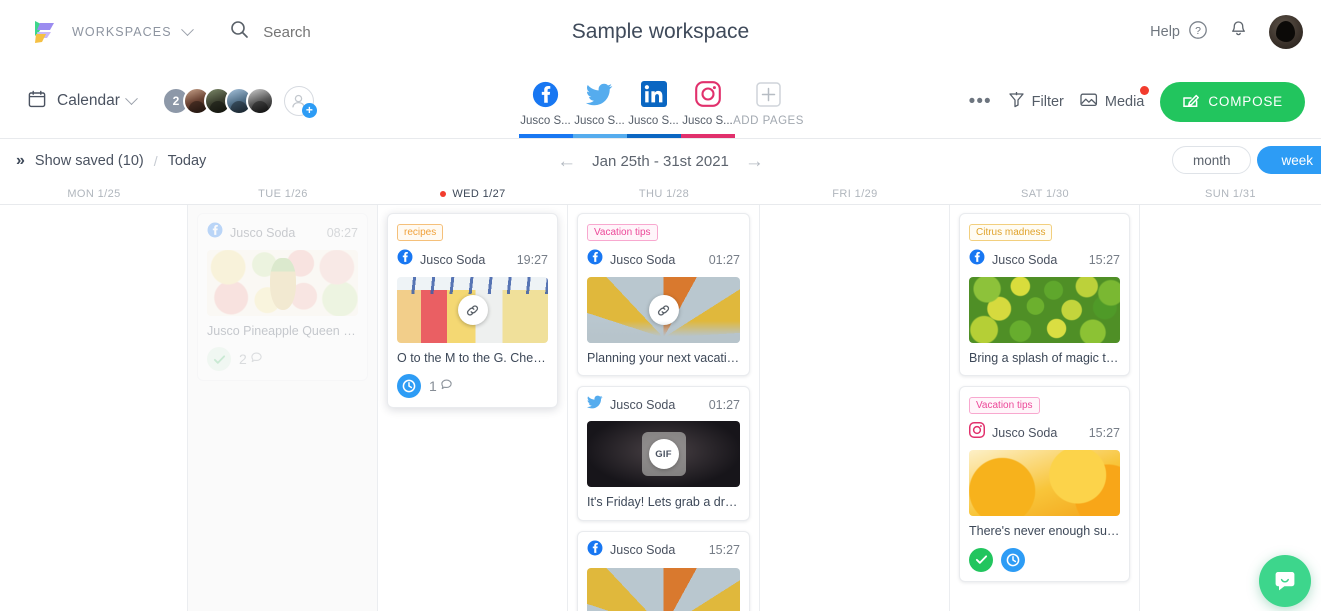 The height and width of the screenshot is (611, 1321). What do you see at coordinates (660, 31) in the screenshot?
I see `page-title: Sample workspace` at bounding box center [660, 31].